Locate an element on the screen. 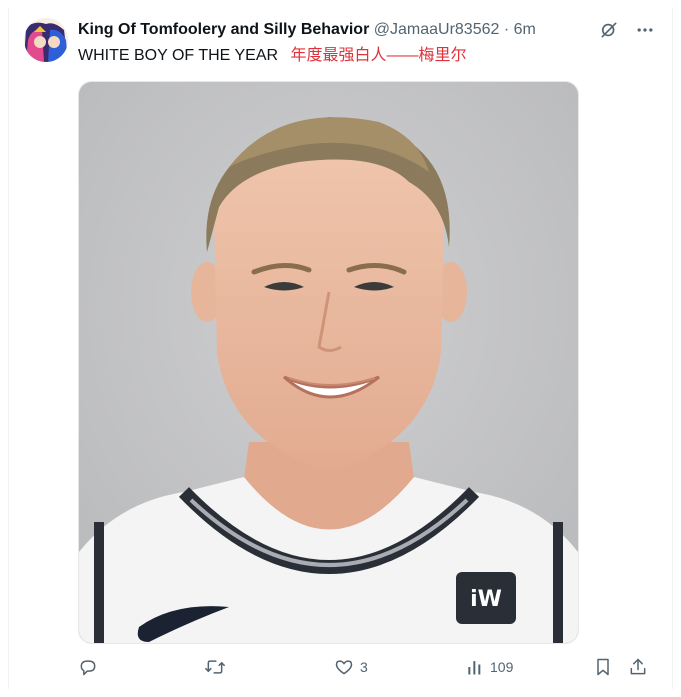 The width and height of the screenshot is (681, 697). retweet-icon is located at coordinates (215, 667).